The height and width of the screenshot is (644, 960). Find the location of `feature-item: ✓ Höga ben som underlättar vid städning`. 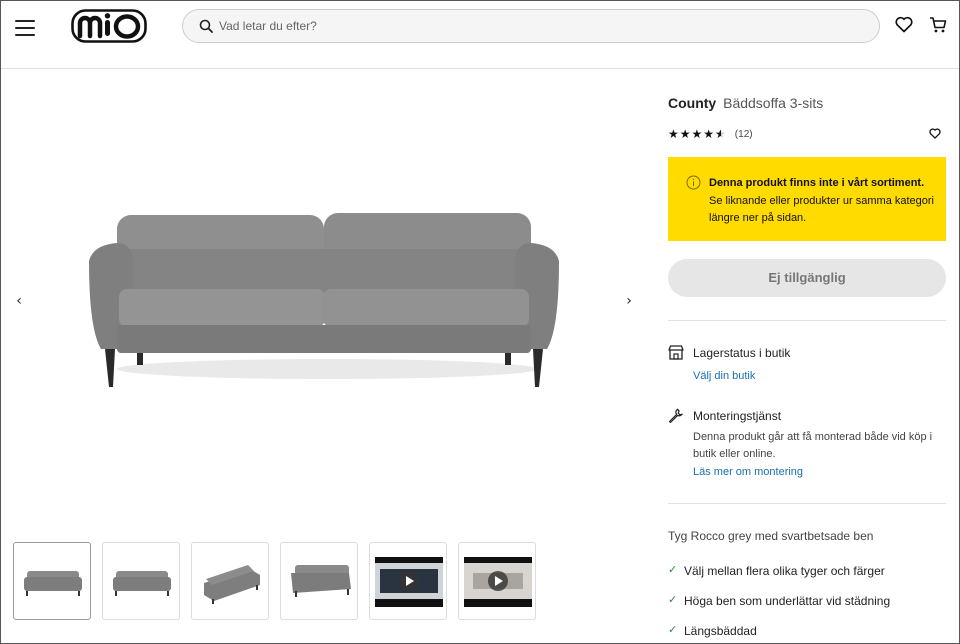

feature-item: ✓ Höga ben som underlättar vid städning is located at coordinates (803, 601).